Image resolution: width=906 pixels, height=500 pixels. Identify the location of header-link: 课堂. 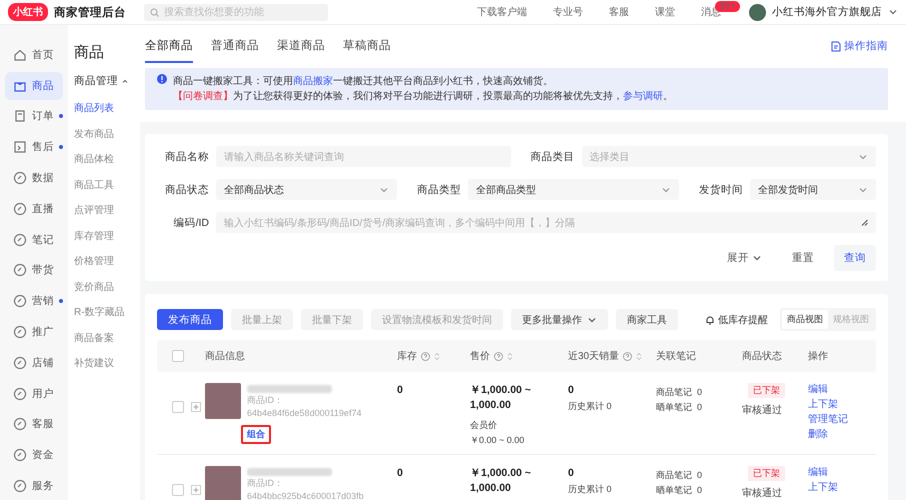
(665, 12).